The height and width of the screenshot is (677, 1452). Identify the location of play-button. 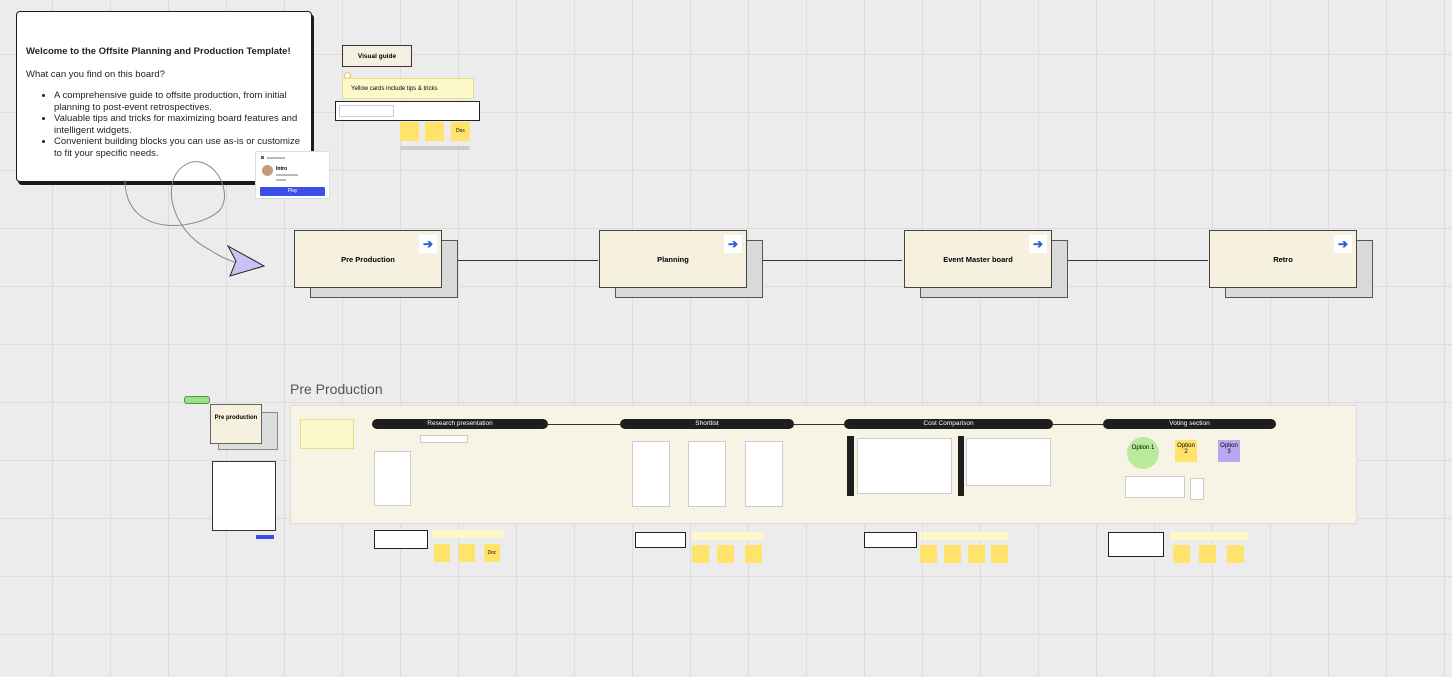
(265, 537).